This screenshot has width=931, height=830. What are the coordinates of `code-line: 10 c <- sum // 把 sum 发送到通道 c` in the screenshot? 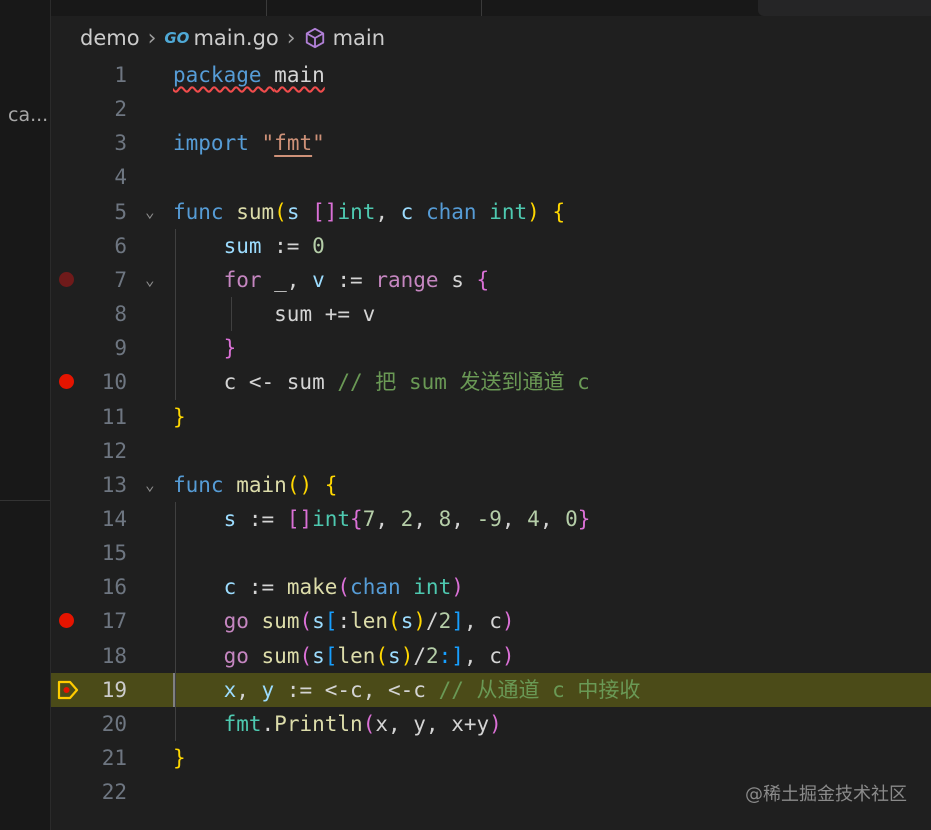 It's located at (491, 382).